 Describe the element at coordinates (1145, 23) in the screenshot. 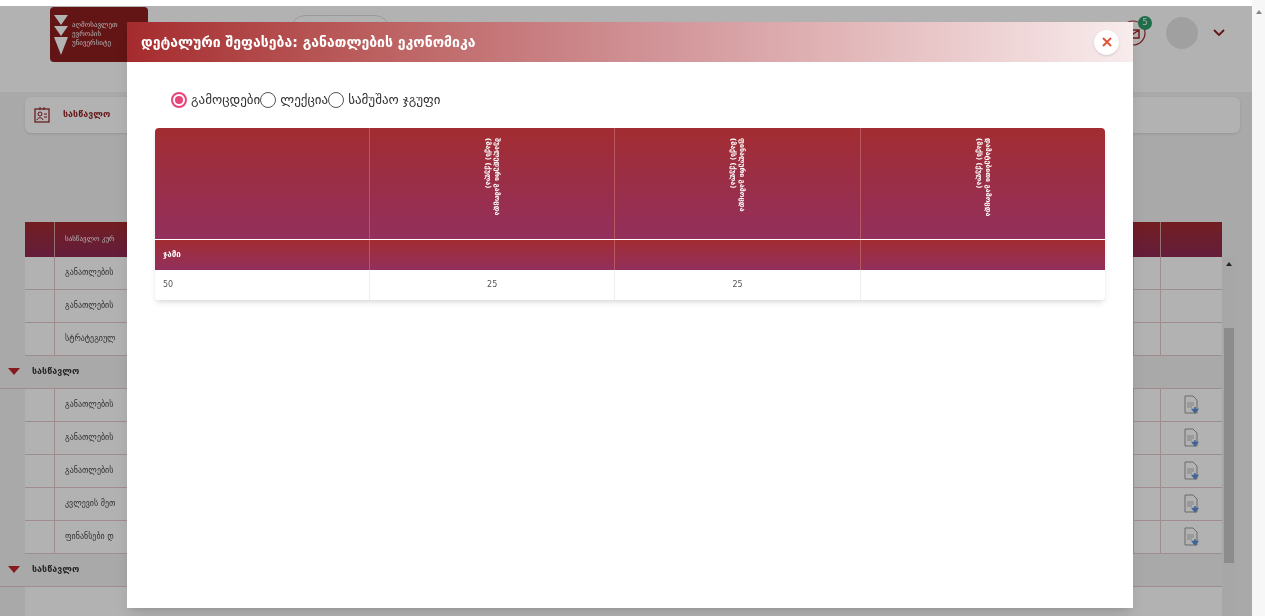

I see `notification-badge: 5` at that location.